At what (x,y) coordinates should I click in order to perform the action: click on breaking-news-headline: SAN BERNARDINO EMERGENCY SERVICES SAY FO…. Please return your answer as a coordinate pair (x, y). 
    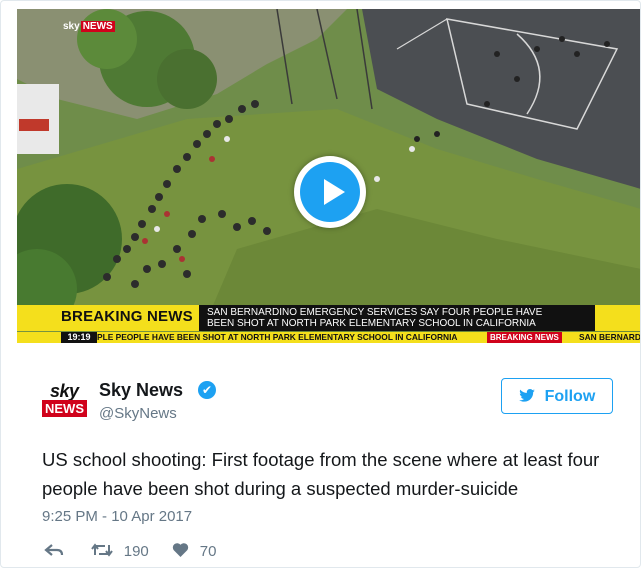
    Looking at the image, I should click on (397, 318).